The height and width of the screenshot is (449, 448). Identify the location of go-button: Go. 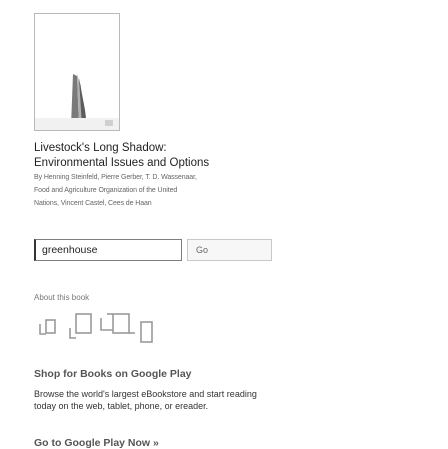
(229, 250).